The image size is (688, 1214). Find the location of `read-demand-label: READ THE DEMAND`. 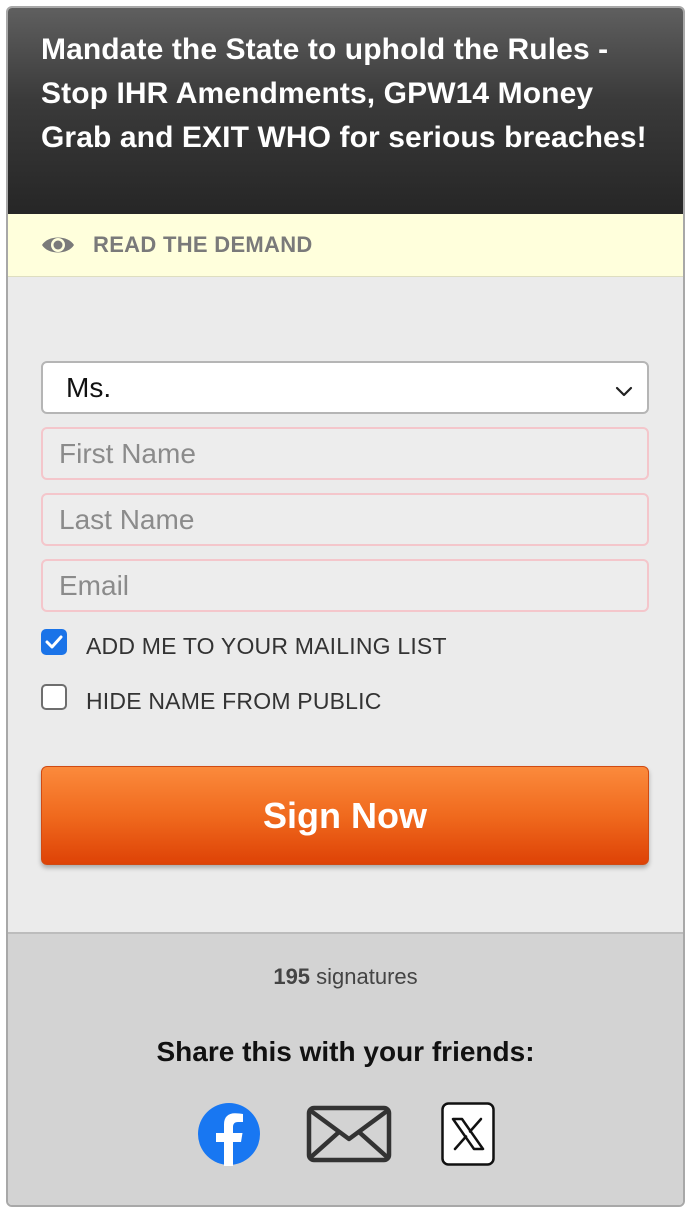

read-demand-label: READ THE DEMAND is located at coordinates (203, 244).